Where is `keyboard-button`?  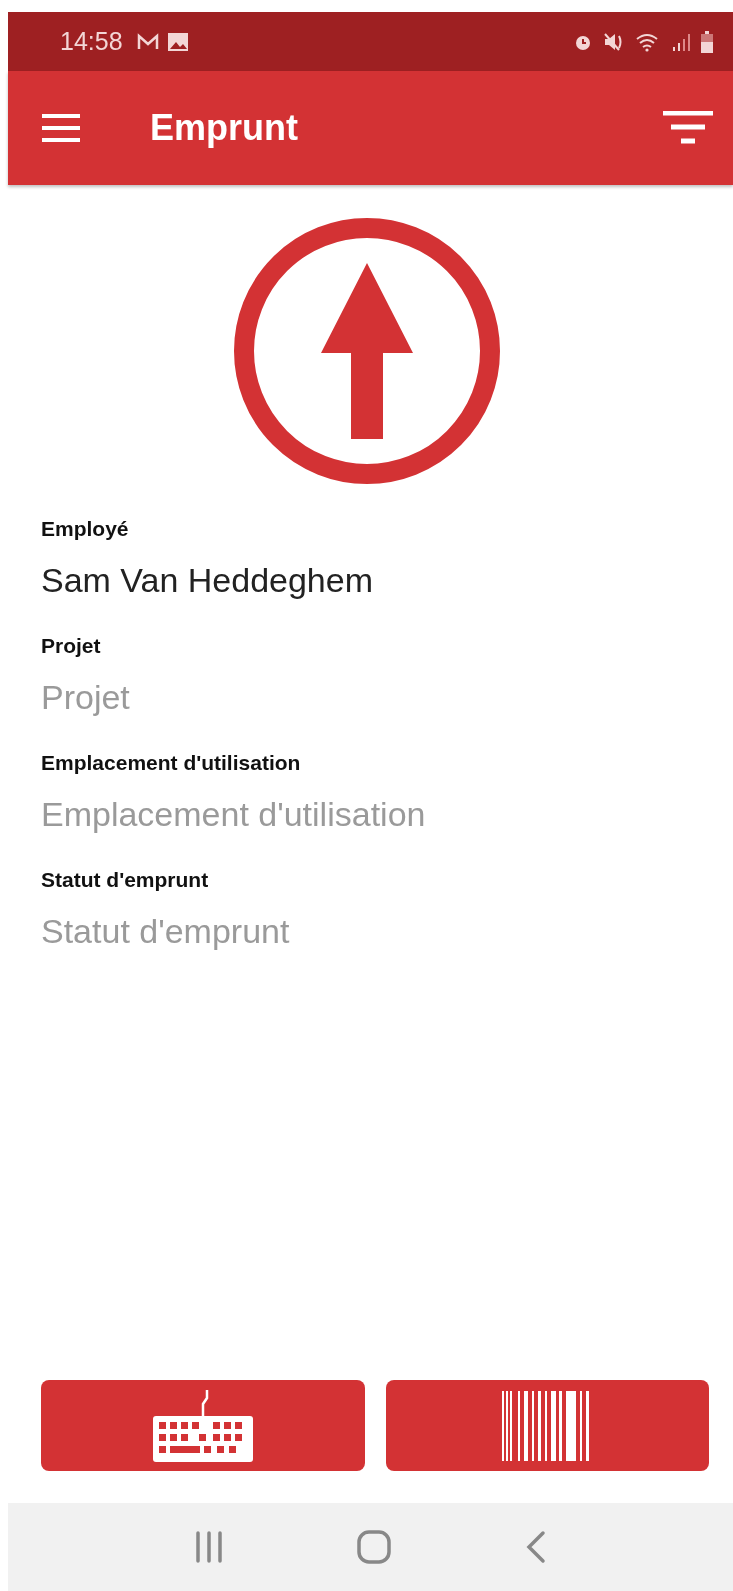 keyboard-button is located at coordinates (203, 1425).